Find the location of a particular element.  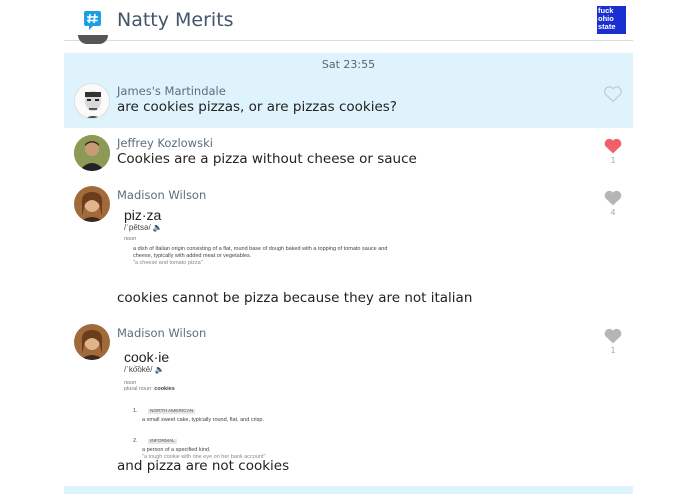

dictionary-plural-row: plural noun: cookies is located at coordinates (264, 389).